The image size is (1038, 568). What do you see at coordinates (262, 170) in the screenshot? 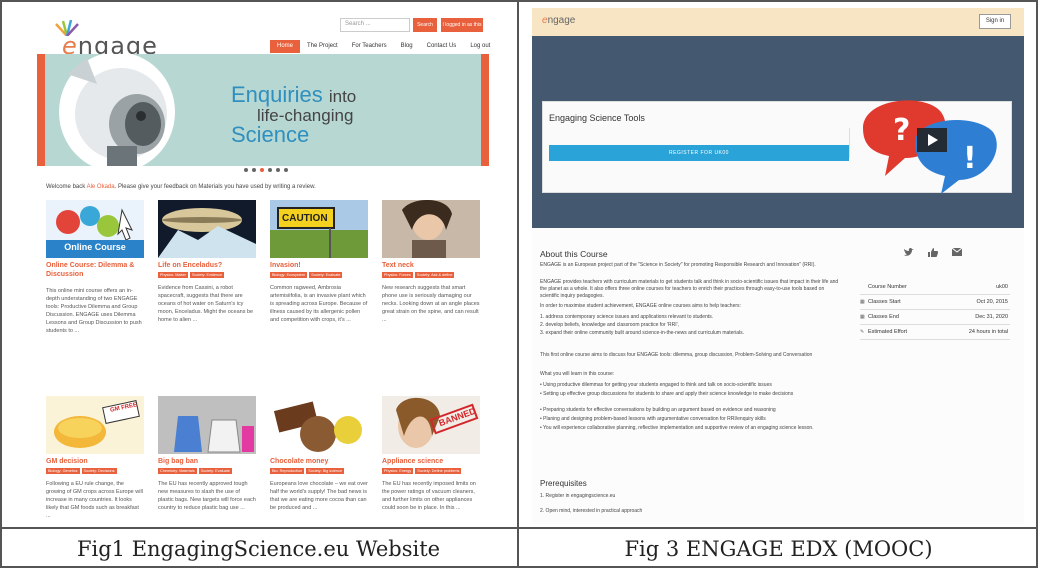
I see `carousel-dot-active` at bounding box center [262, 170].